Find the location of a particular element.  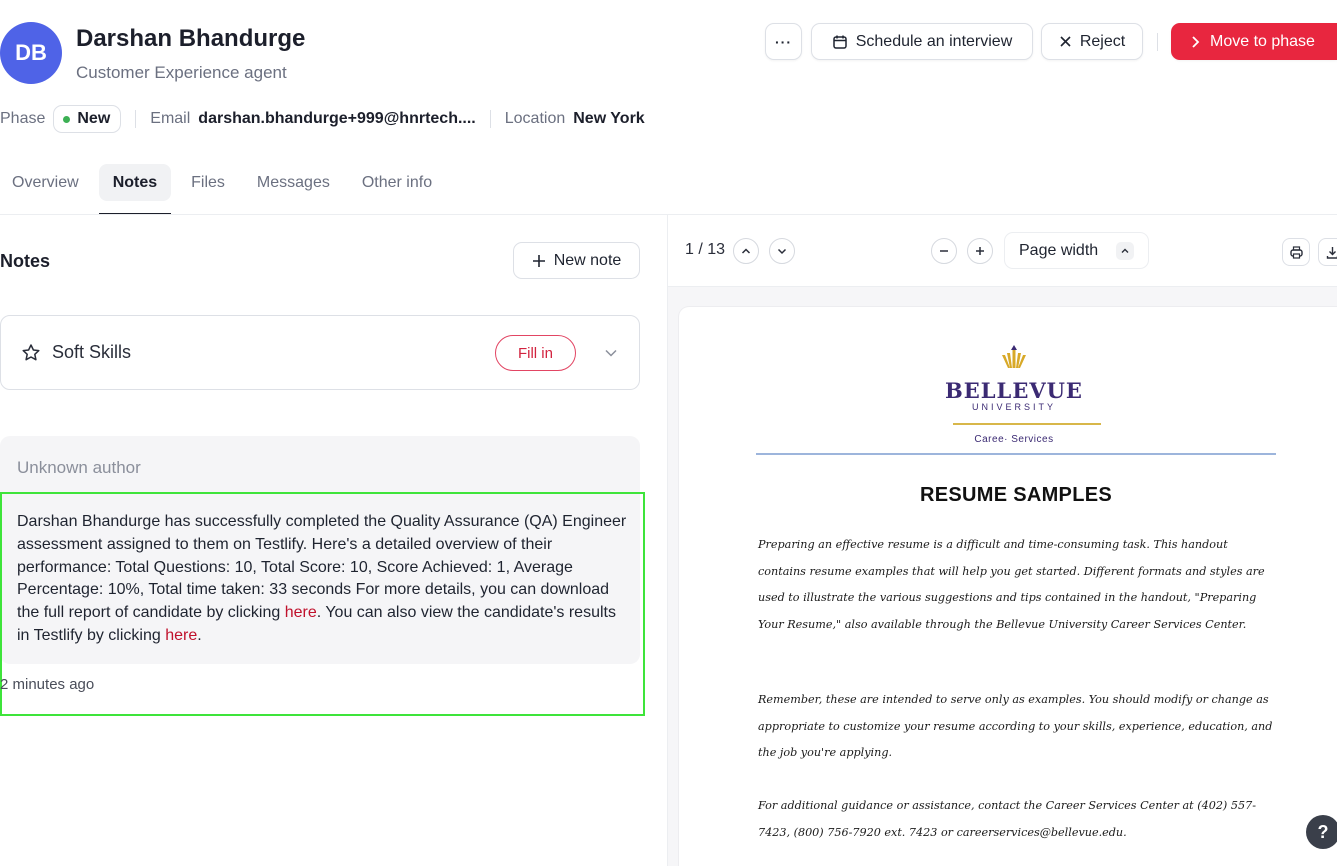

university-logo: BELLEVUE UNIVERSITY is located at coordinates (1008, 377).